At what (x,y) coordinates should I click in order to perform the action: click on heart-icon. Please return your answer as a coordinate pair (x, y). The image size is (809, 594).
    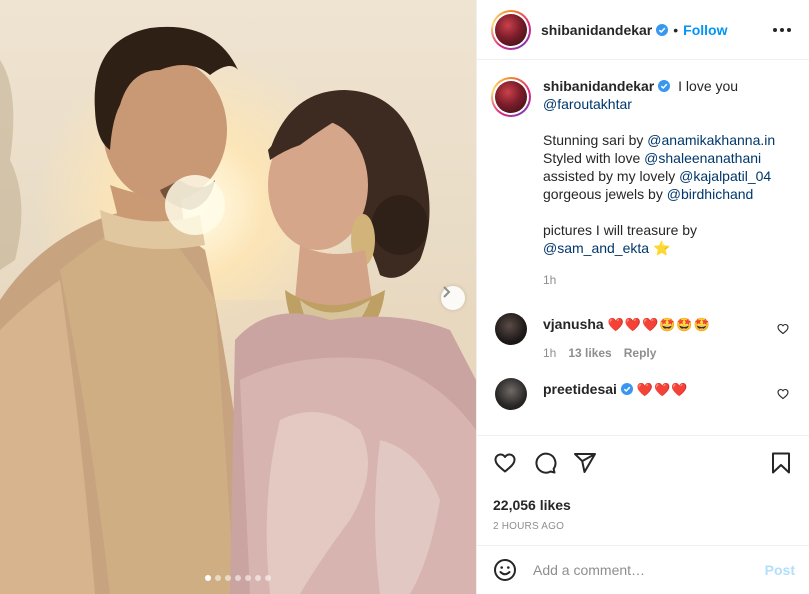
    Looking at the image, I should click on (505, 463).